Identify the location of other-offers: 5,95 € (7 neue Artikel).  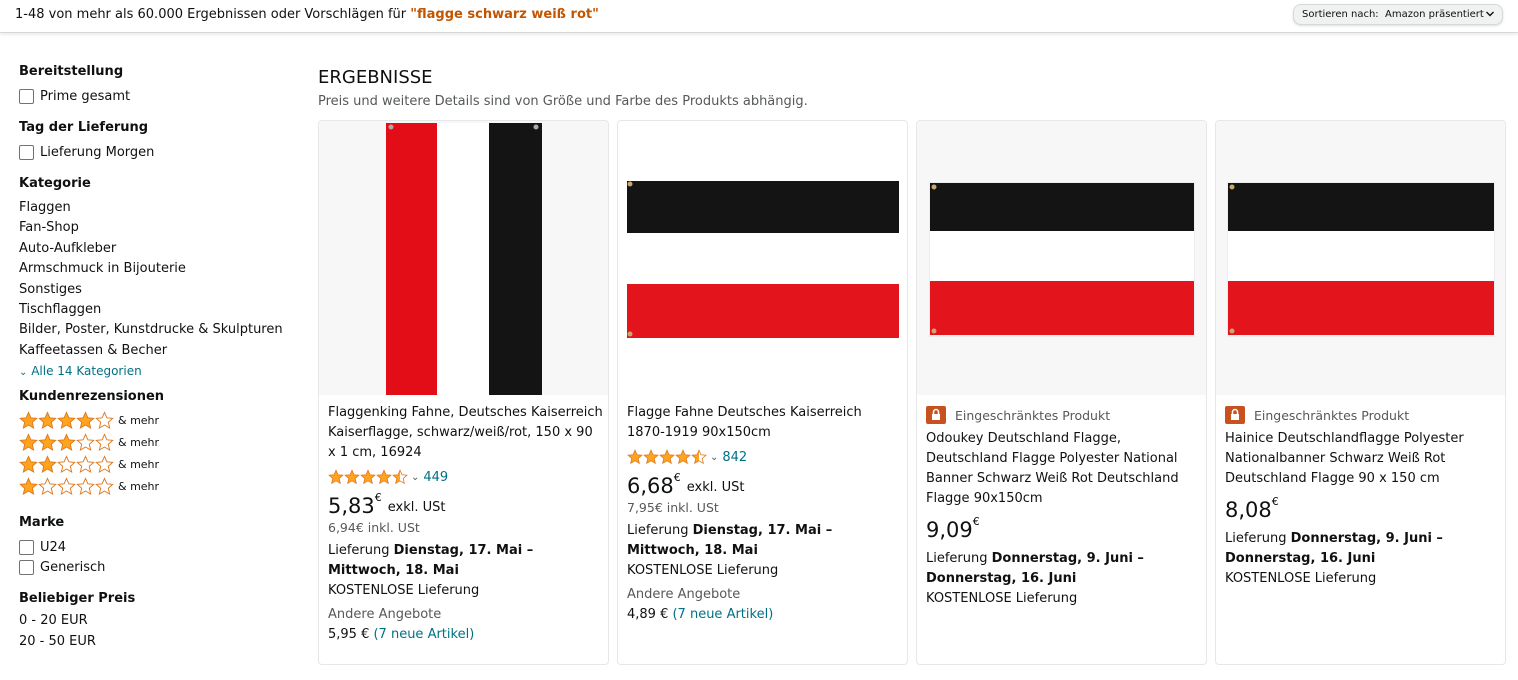
(466, 635).